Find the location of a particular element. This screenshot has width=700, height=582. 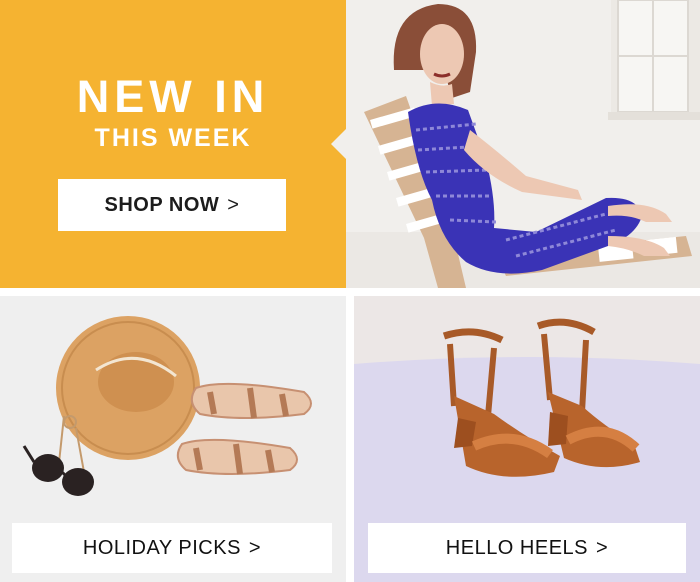

hero-pointer-arrow is located at coordinates (339, 144).